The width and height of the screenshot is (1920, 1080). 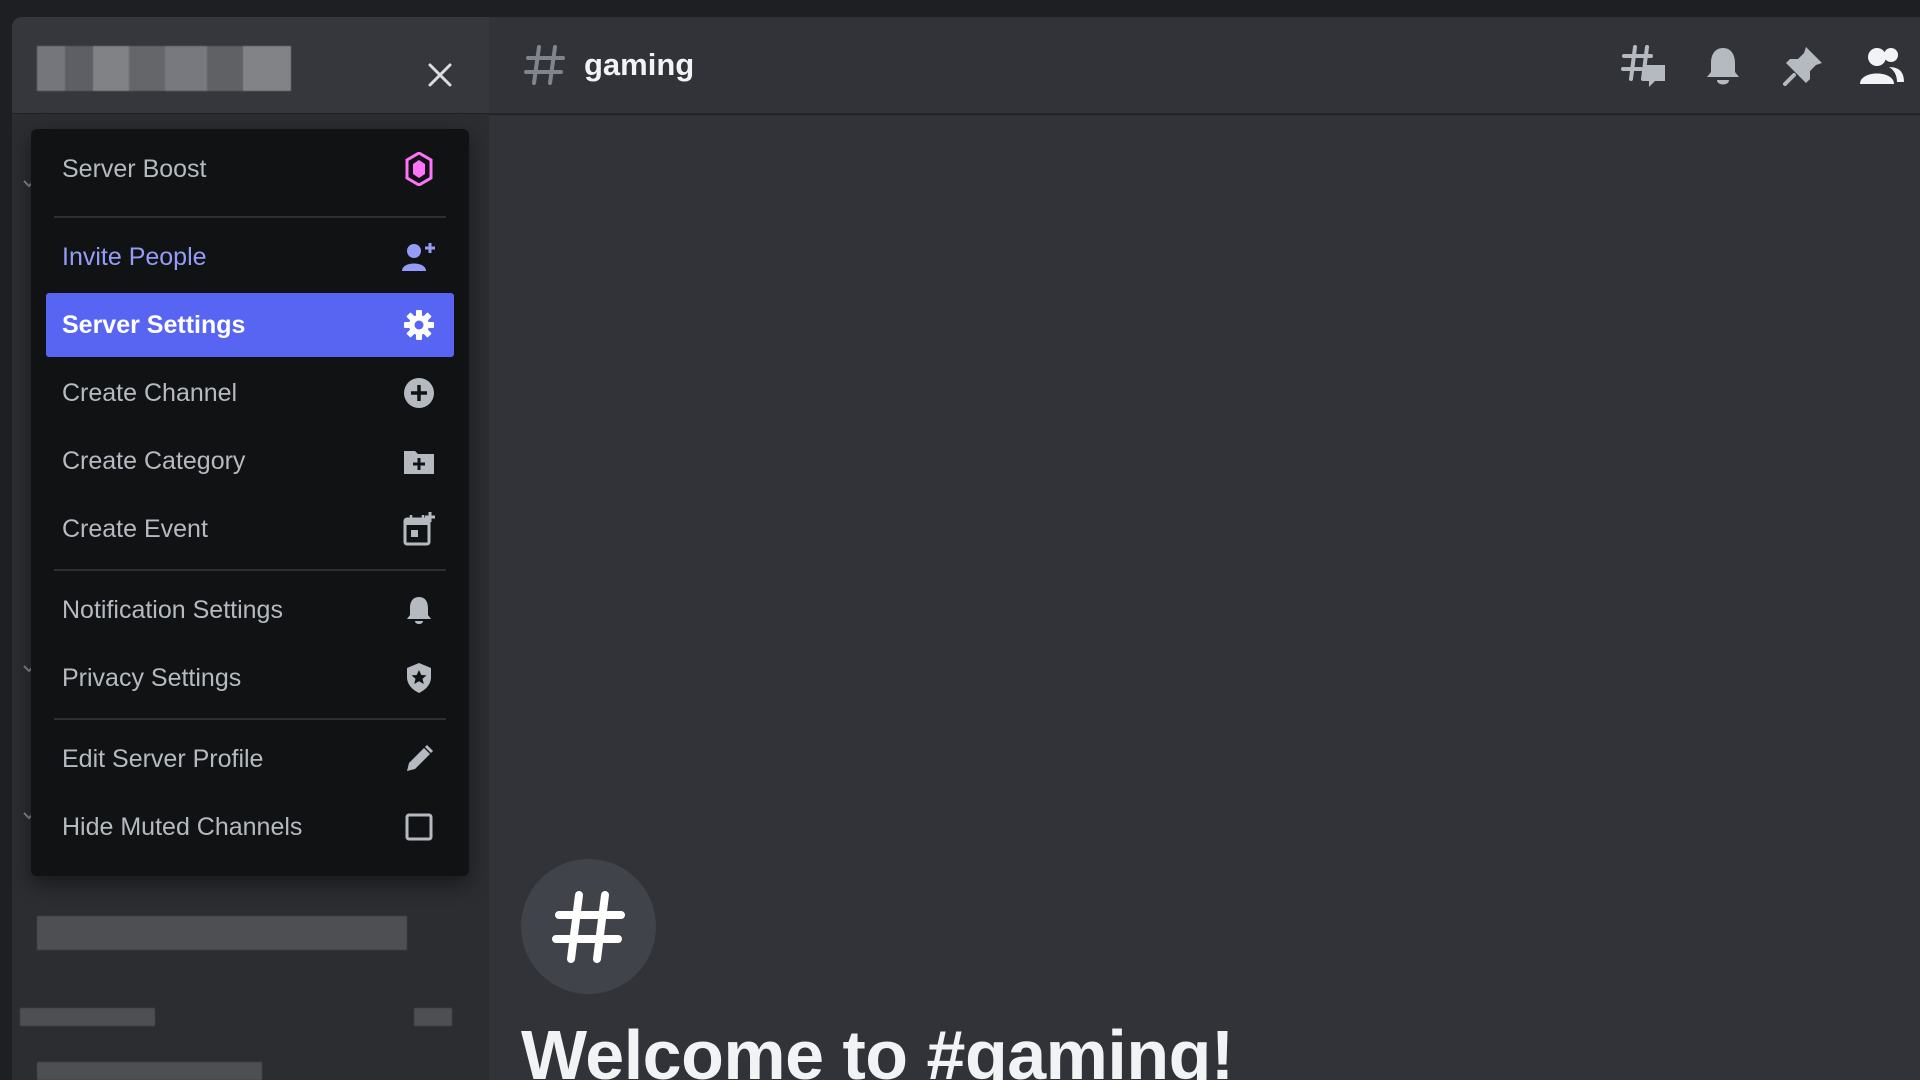 What do you see at coordinates (419, 393) in the screenshot?
I see `plus-circle-icon` at bounding box center [419, 393].